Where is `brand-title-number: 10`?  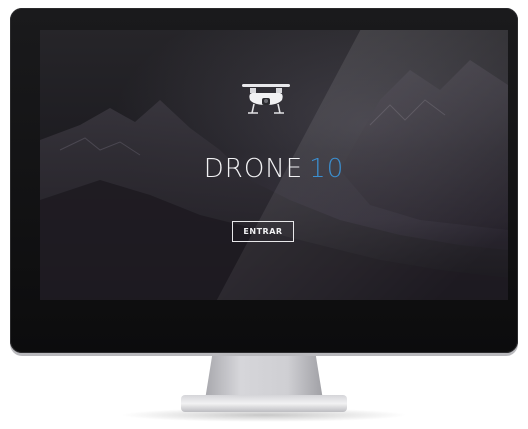 brand-title-number: 10 is located at coordinates (327, 169).